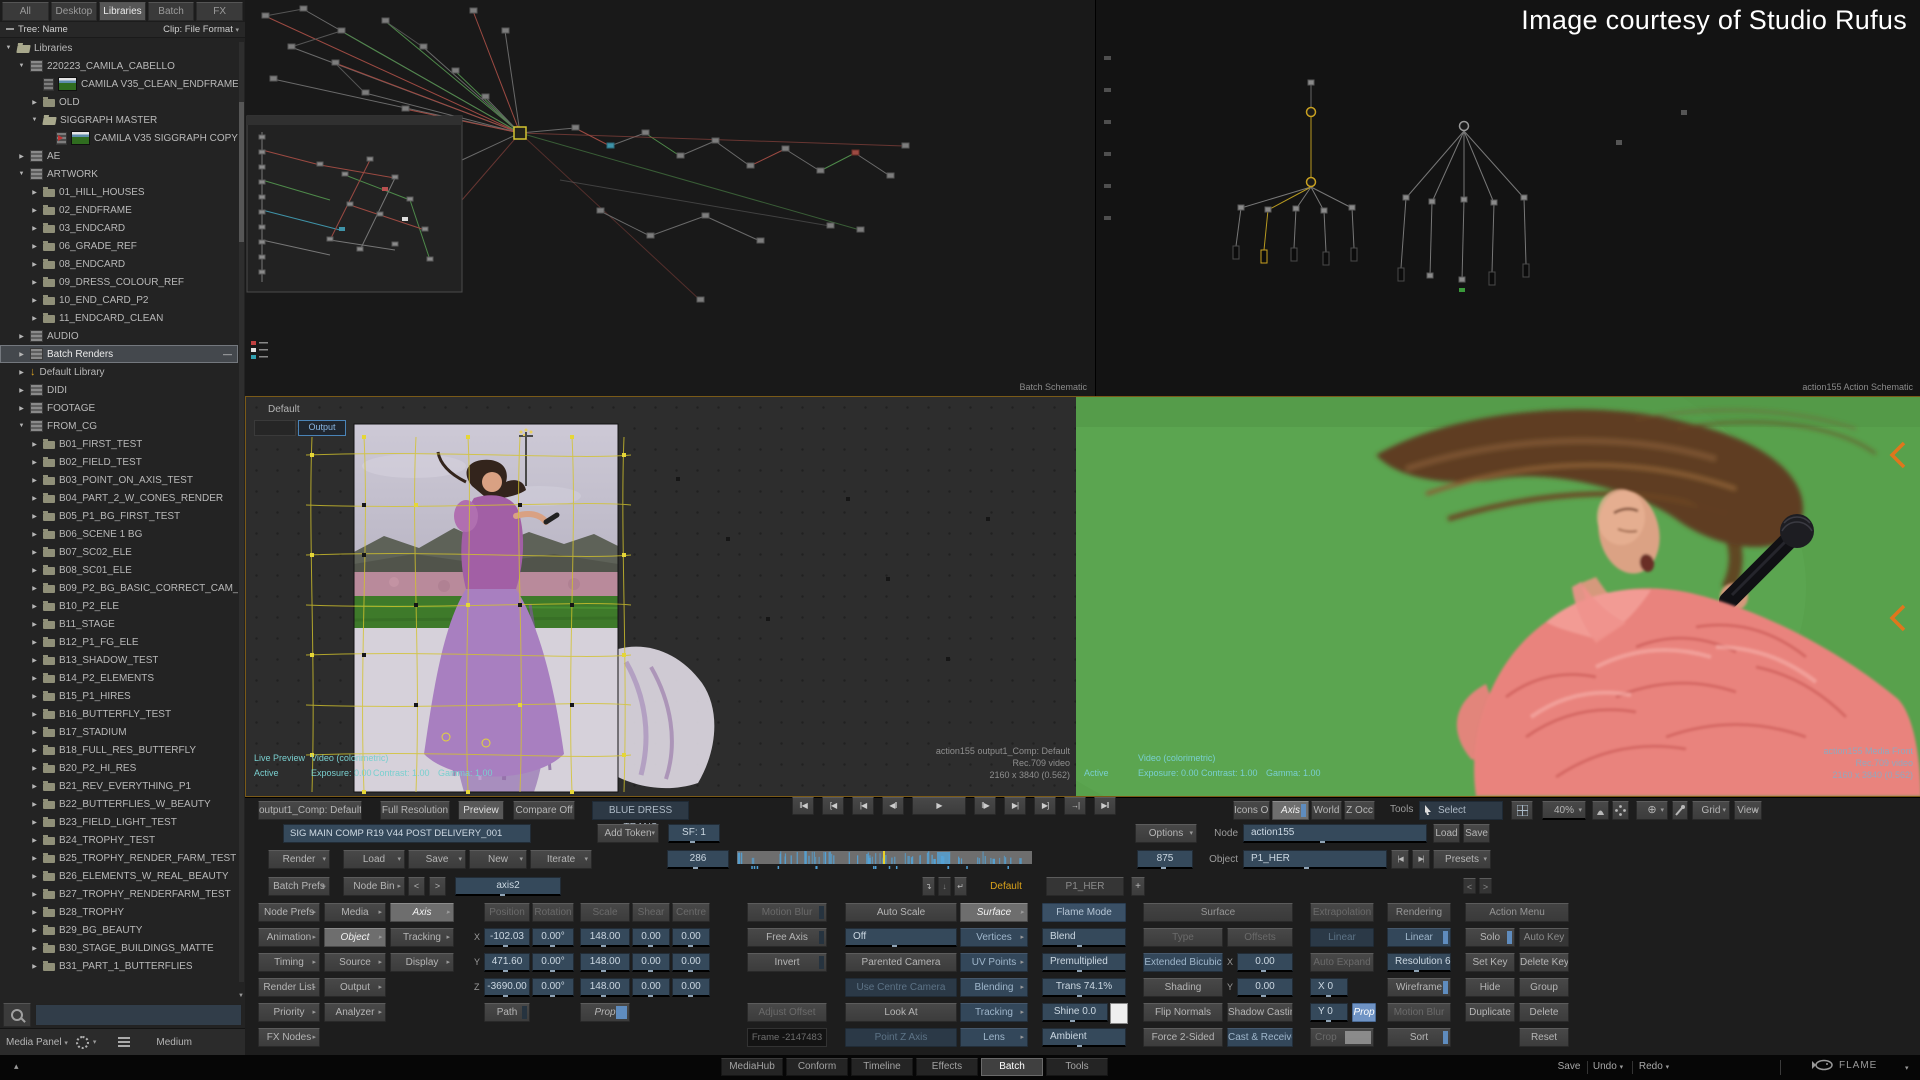 Image resolution: width=1920 pixels, height=1080 pixels. Describe the element at coordinates (901, 962) in the screenshot. I see `parented-camera-button: Parented Camera` at that location.